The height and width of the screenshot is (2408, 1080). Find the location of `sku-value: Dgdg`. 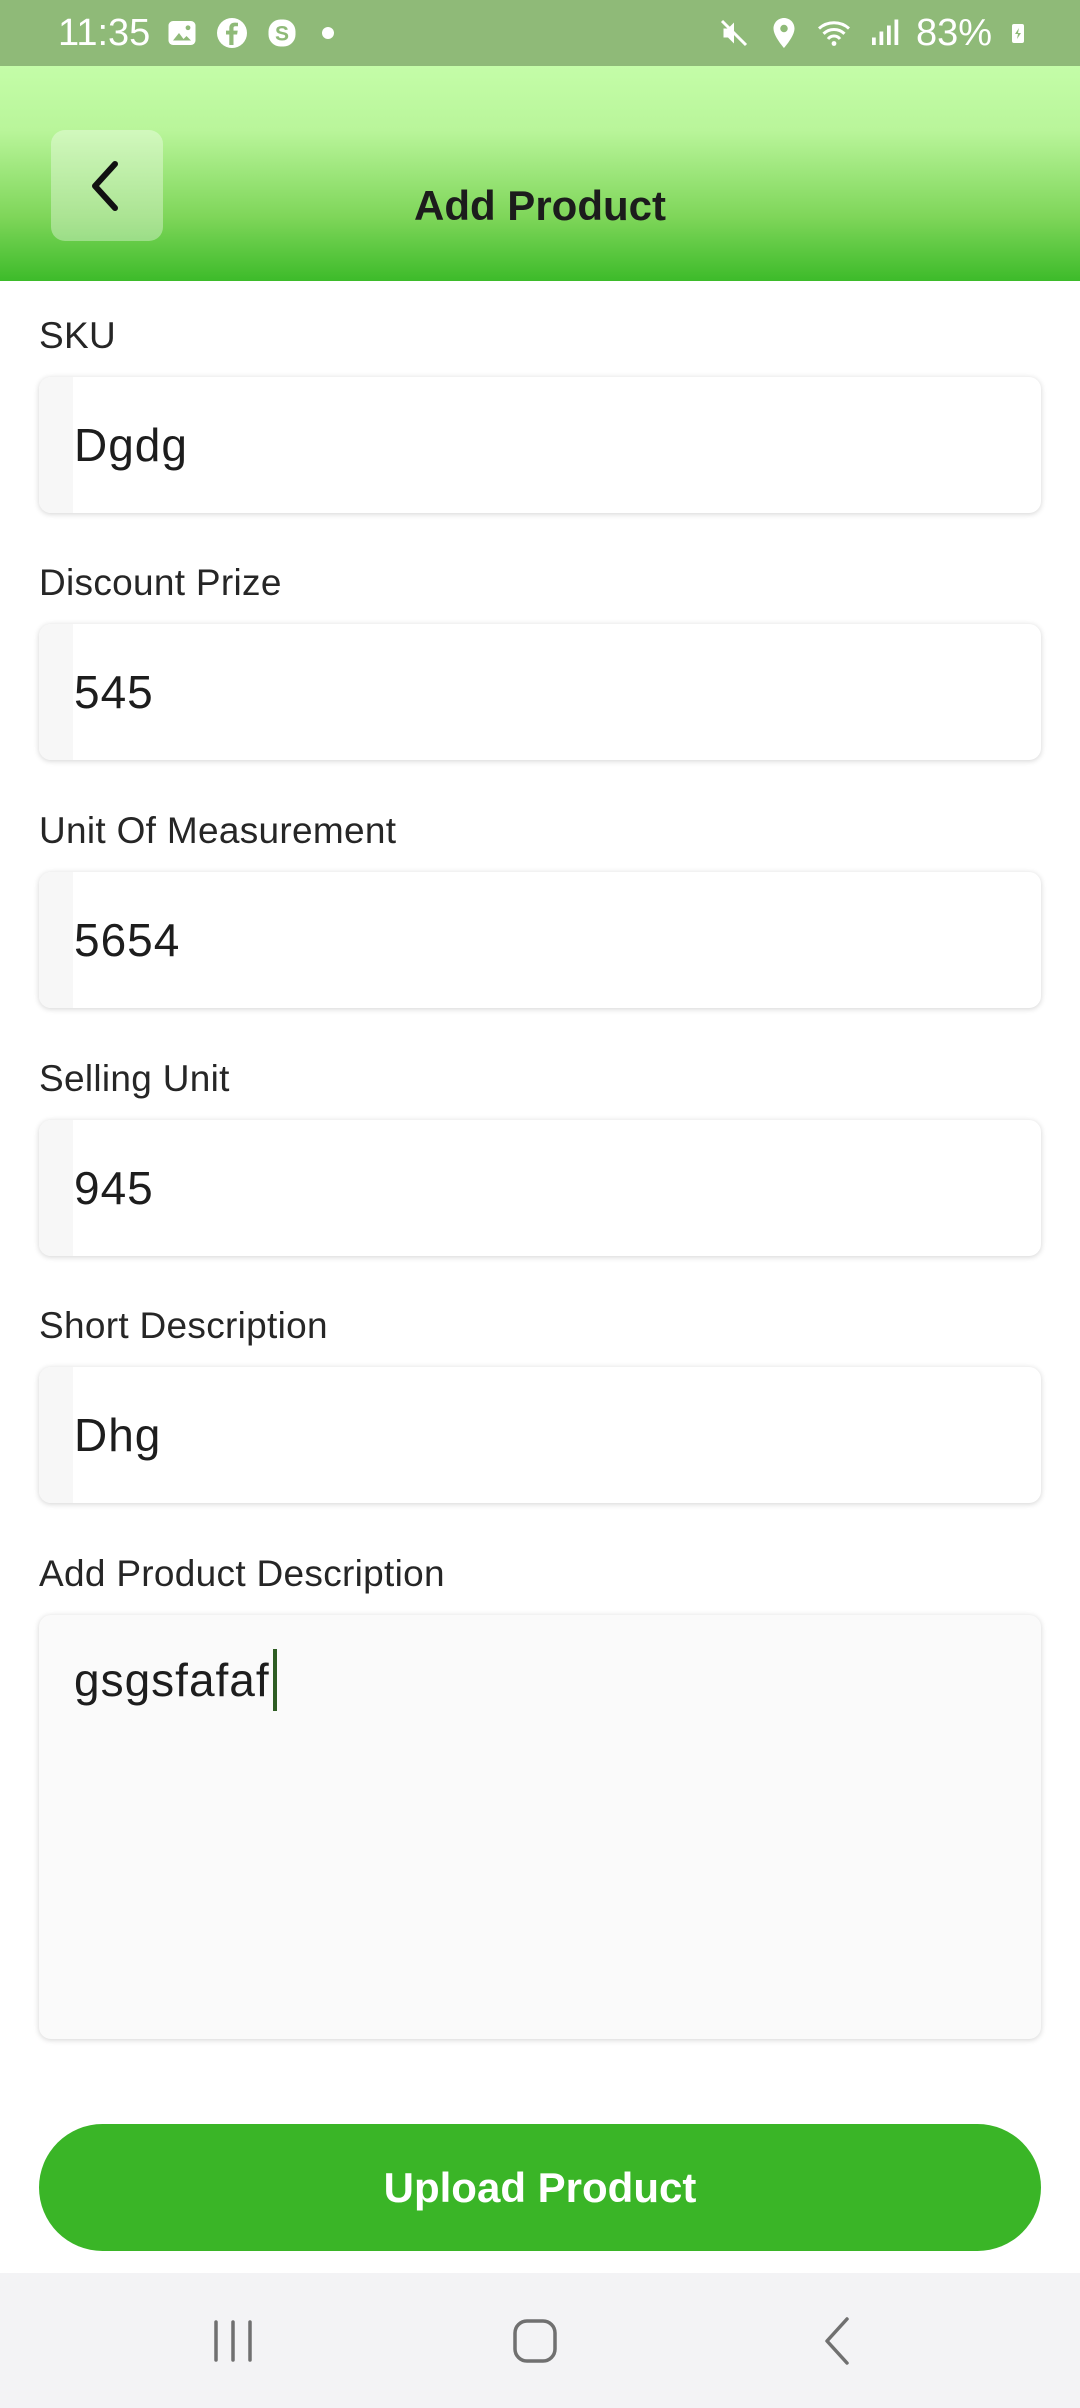

sku-value: Dgdg is located at coordinates (131, 445).